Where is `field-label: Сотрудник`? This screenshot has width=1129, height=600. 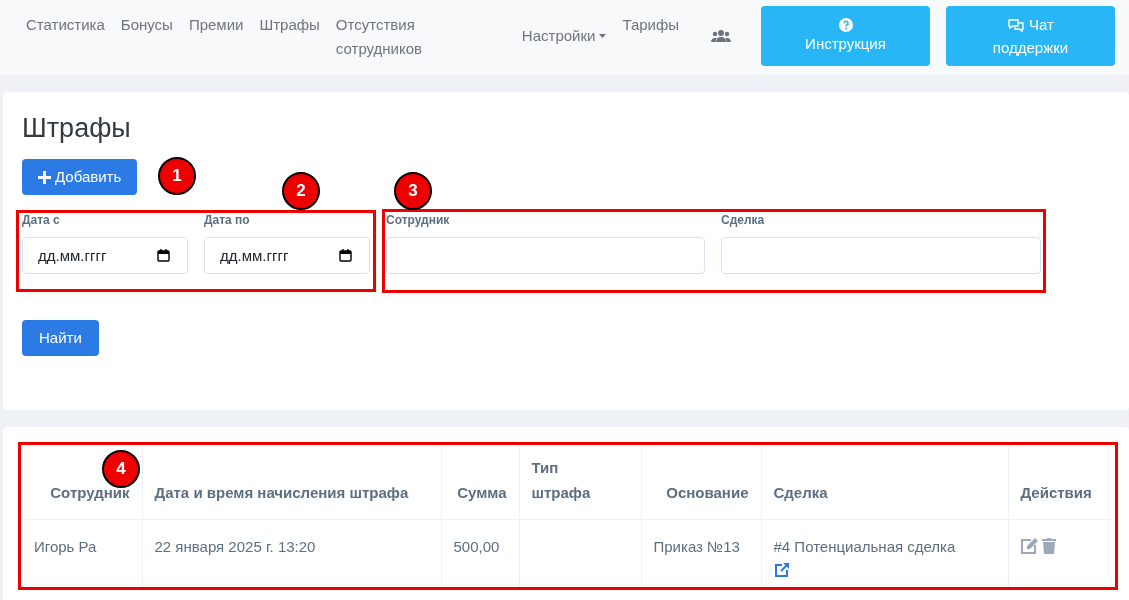 field-label: Сотрудник is located at coordinates (418, 220).